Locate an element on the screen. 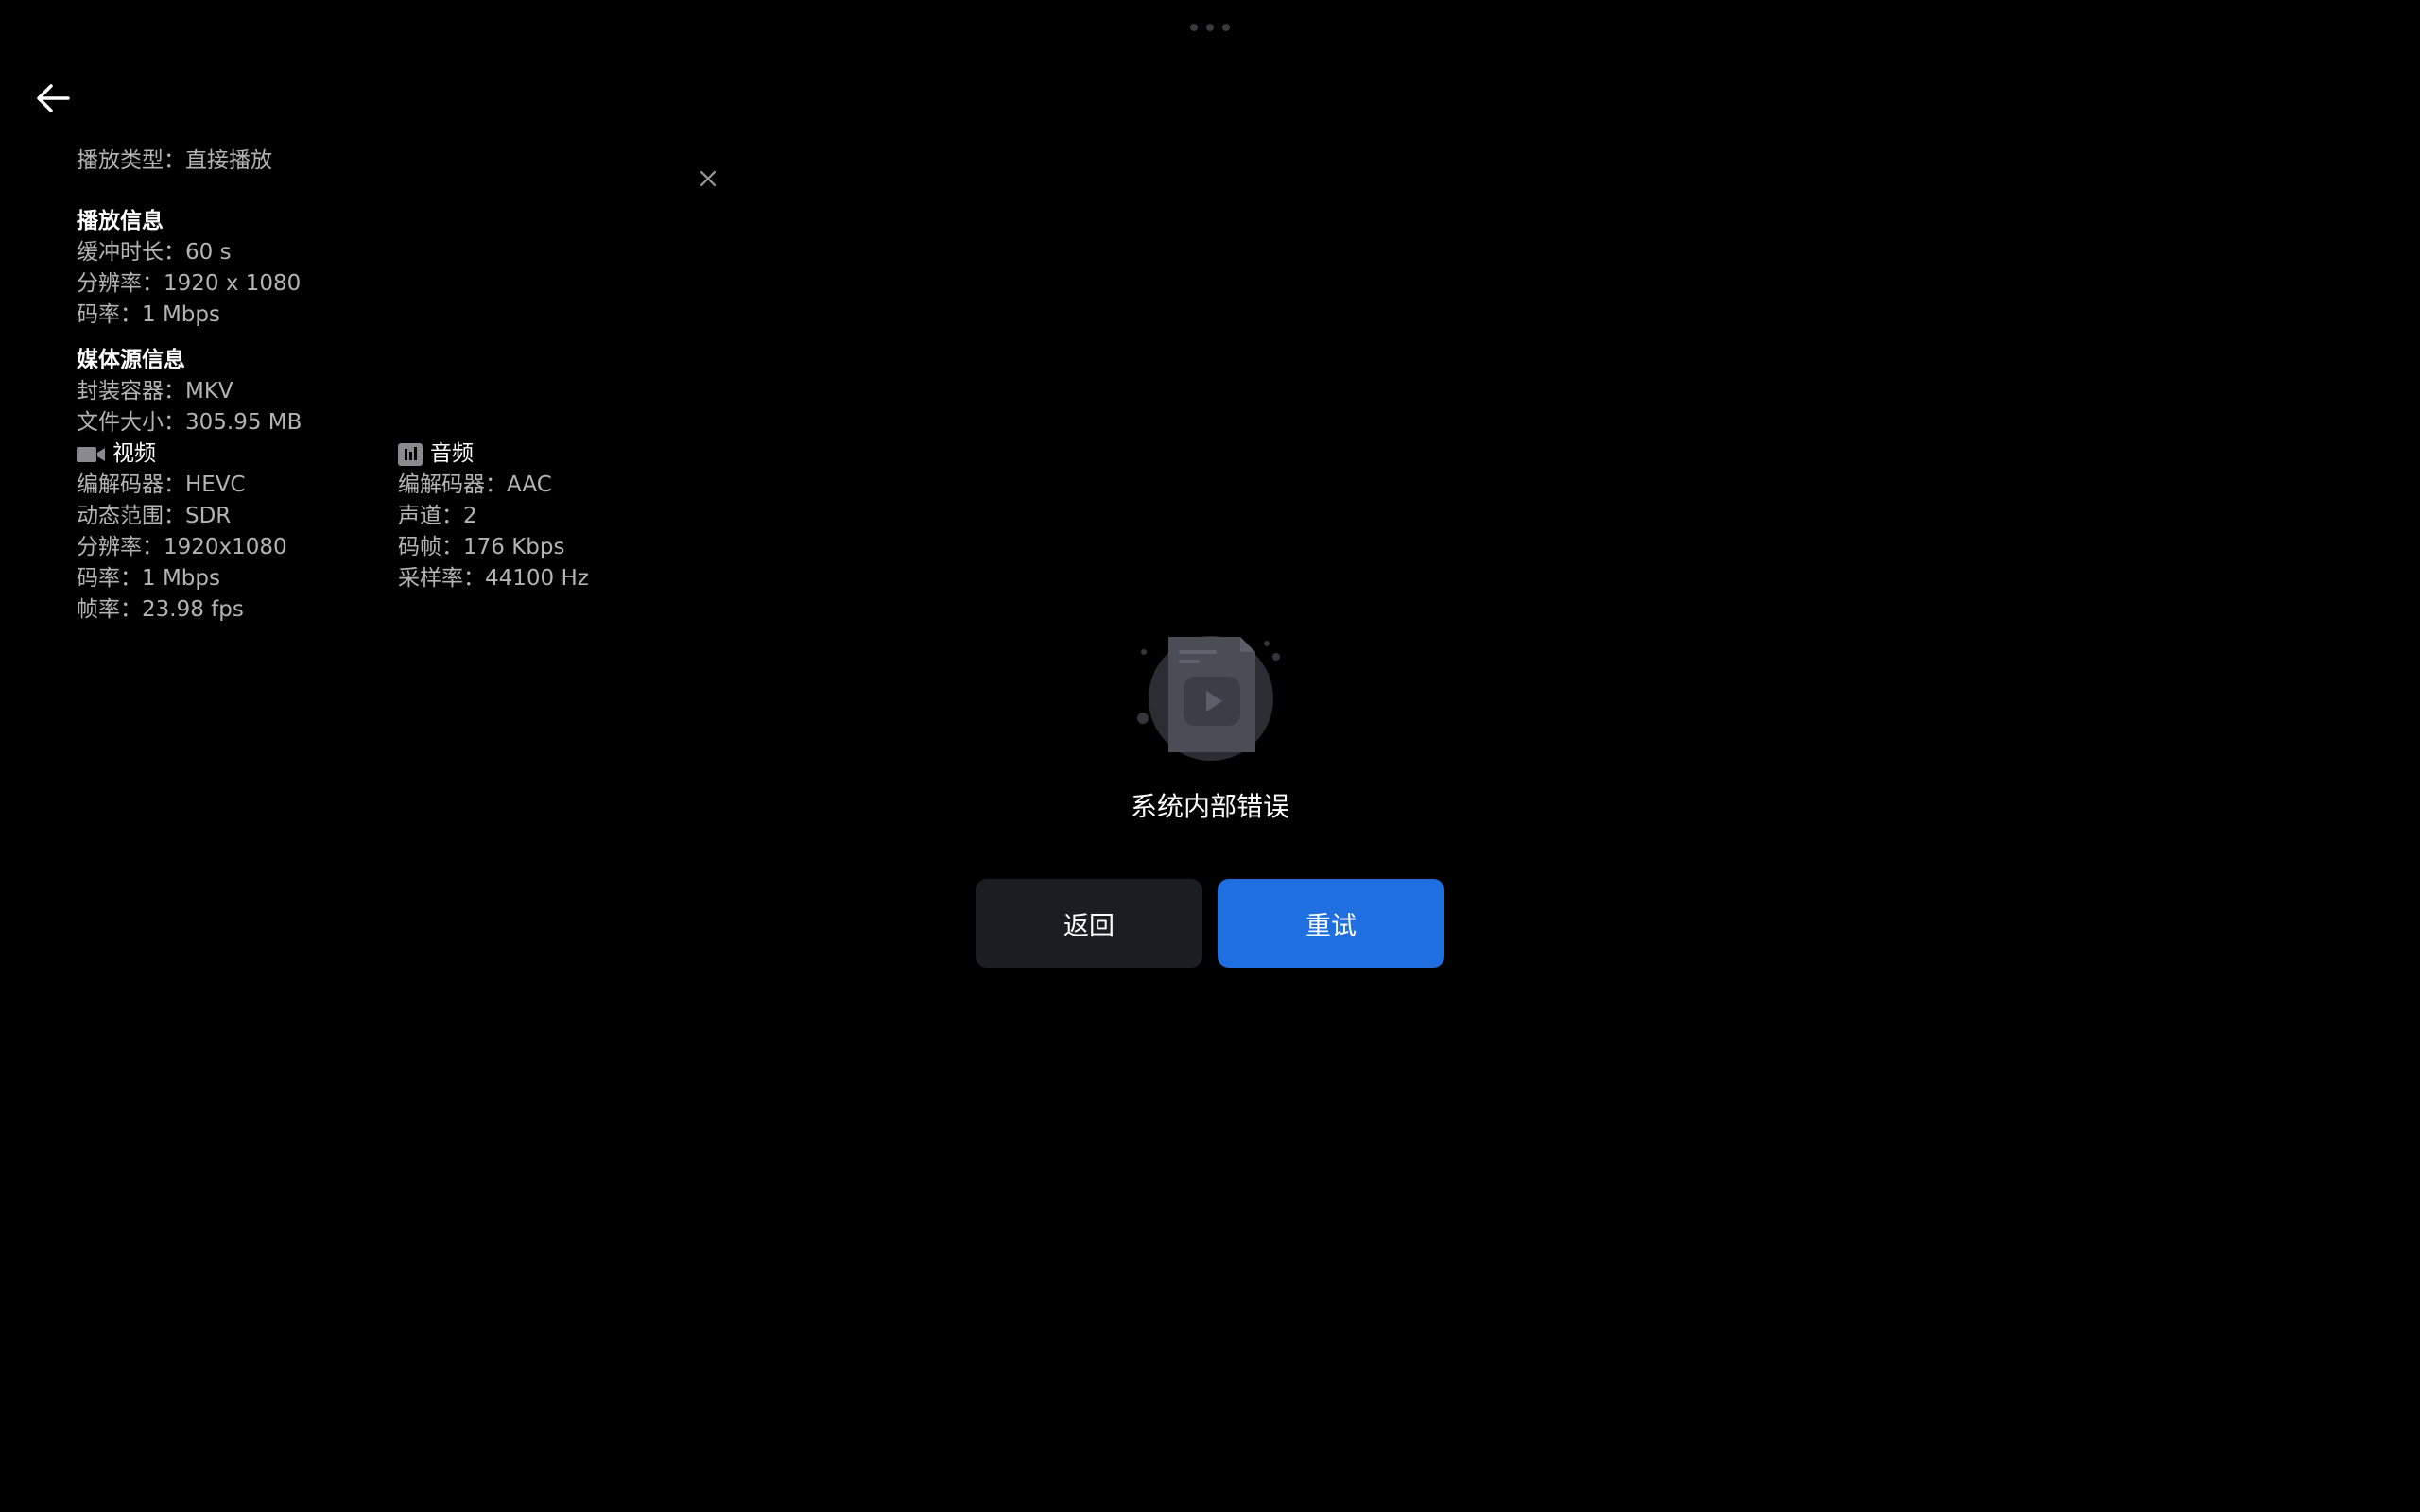 This screenshot has height=1512, width=2420. row-value: 2 is located at coordinates (470, 516).